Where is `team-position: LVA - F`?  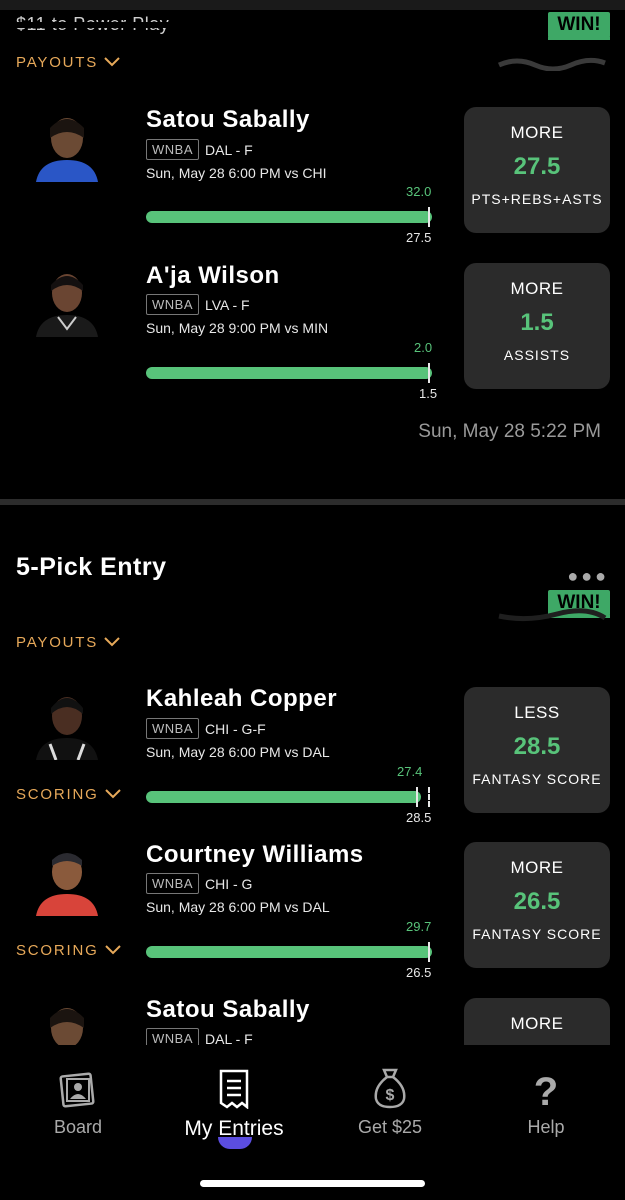
team-position: LVA - F is located at coordinates (227, 304).